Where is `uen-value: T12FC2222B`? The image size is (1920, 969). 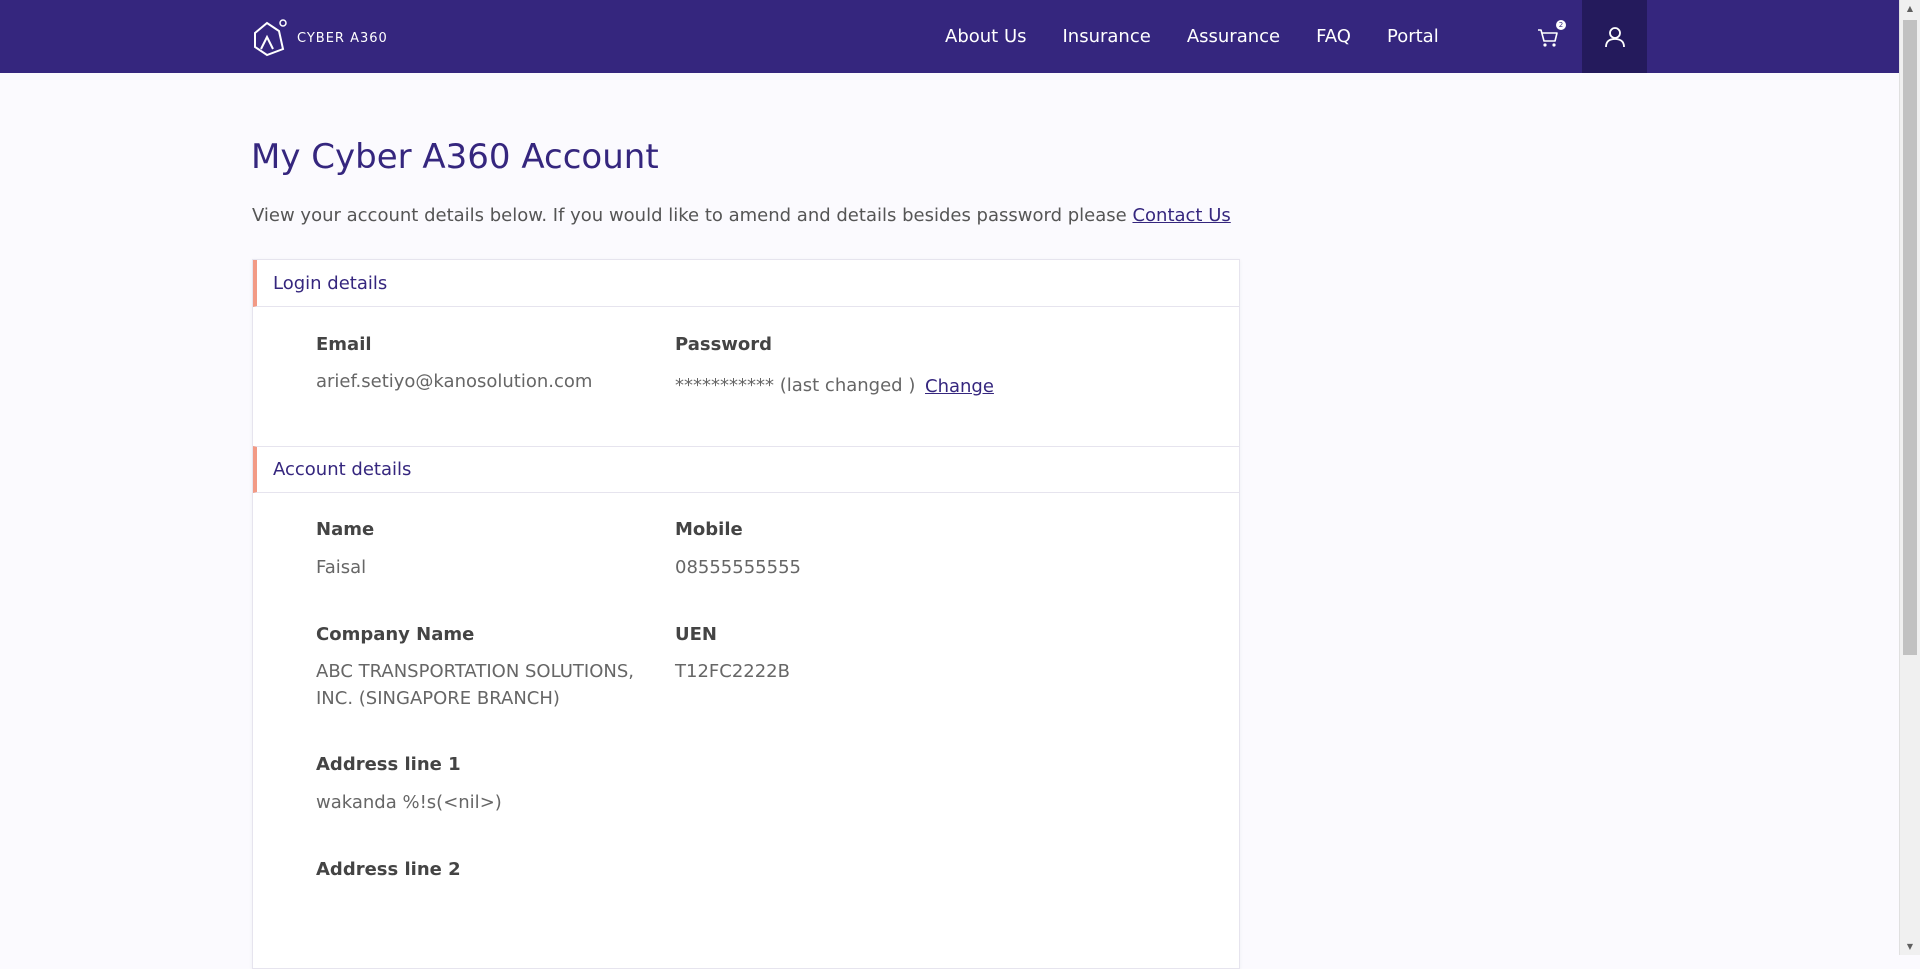 uen-value: T12FC2222B is located at coordinates (732, 671).